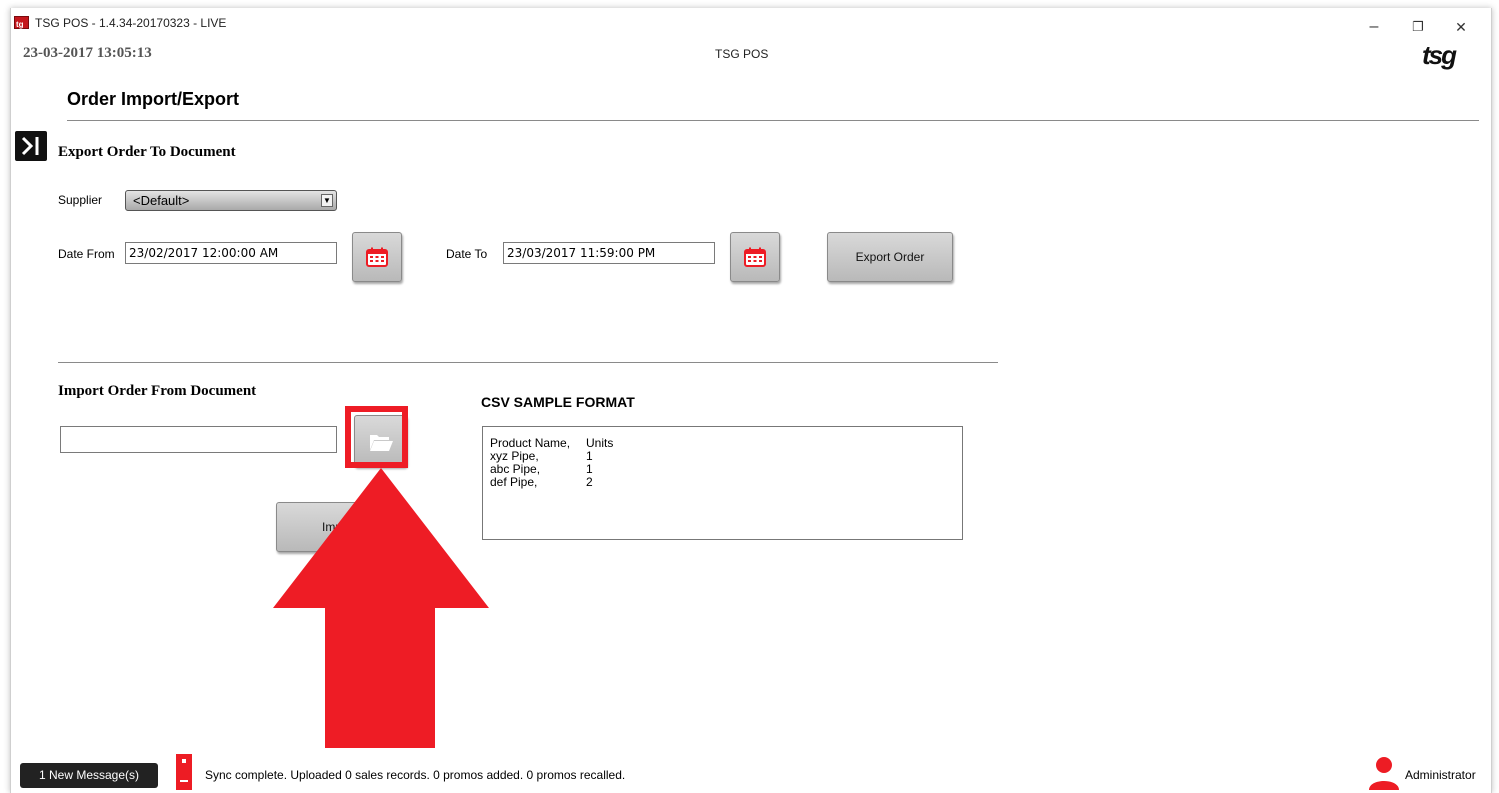 This screenshot has height=793, width=1499. Describe the element at coordinates (1384, 773) in the screenshot. I see `user-icon` at that location.